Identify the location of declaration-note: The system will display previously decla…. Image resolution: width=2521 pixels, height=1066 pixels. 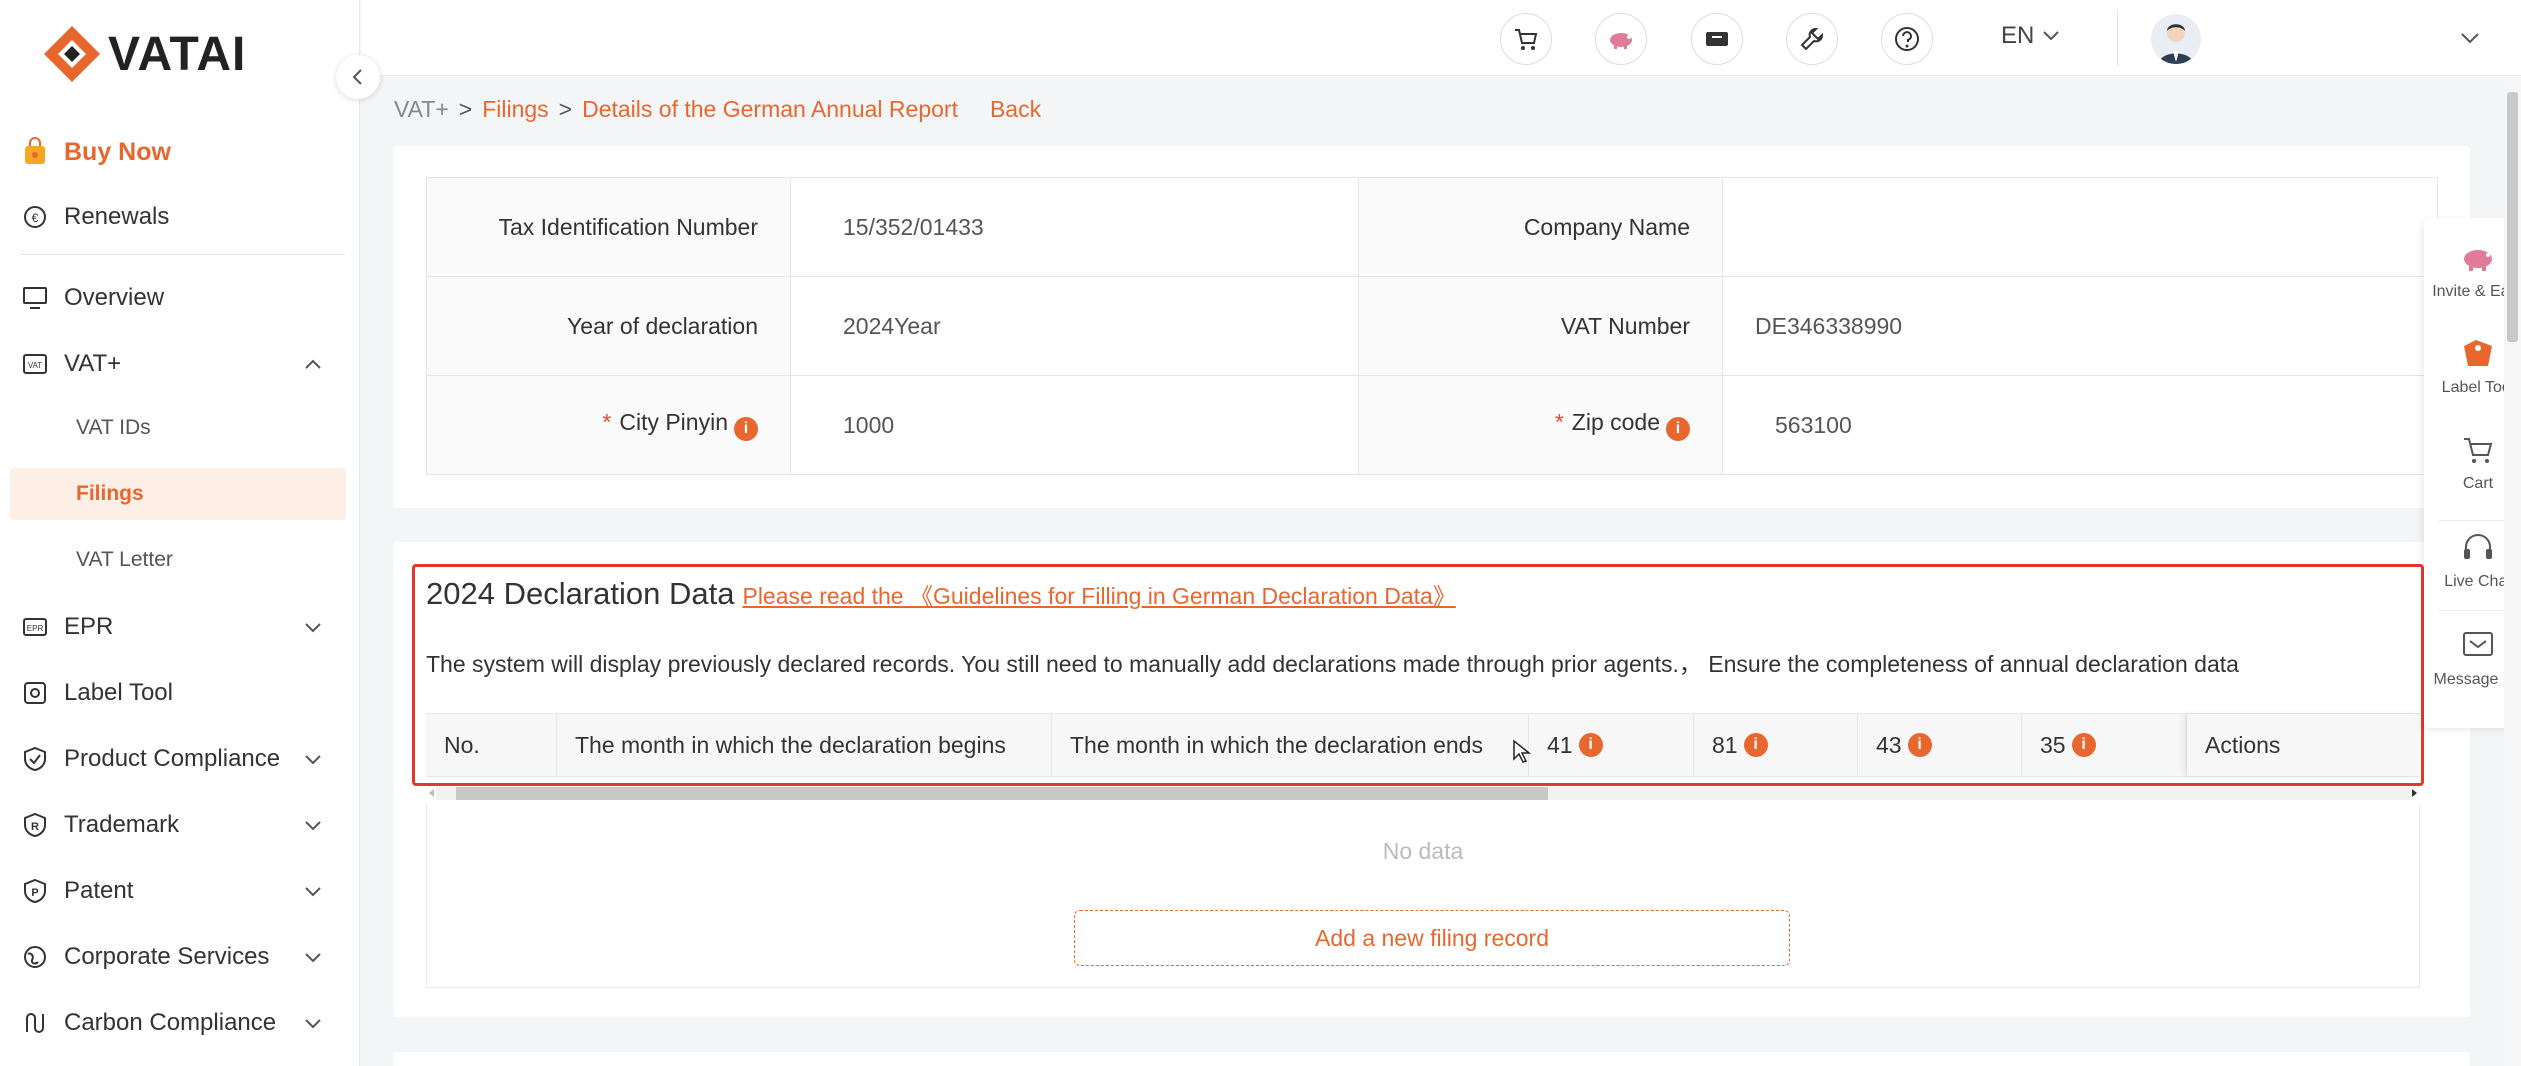
(1332, 664).